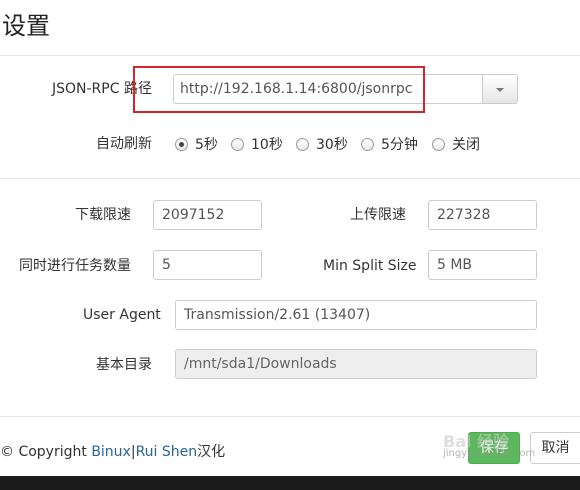 Image resolution: width=580 pixels, height=490 pixels. I want to click on radio-label: 30秒, so click(332, 145).